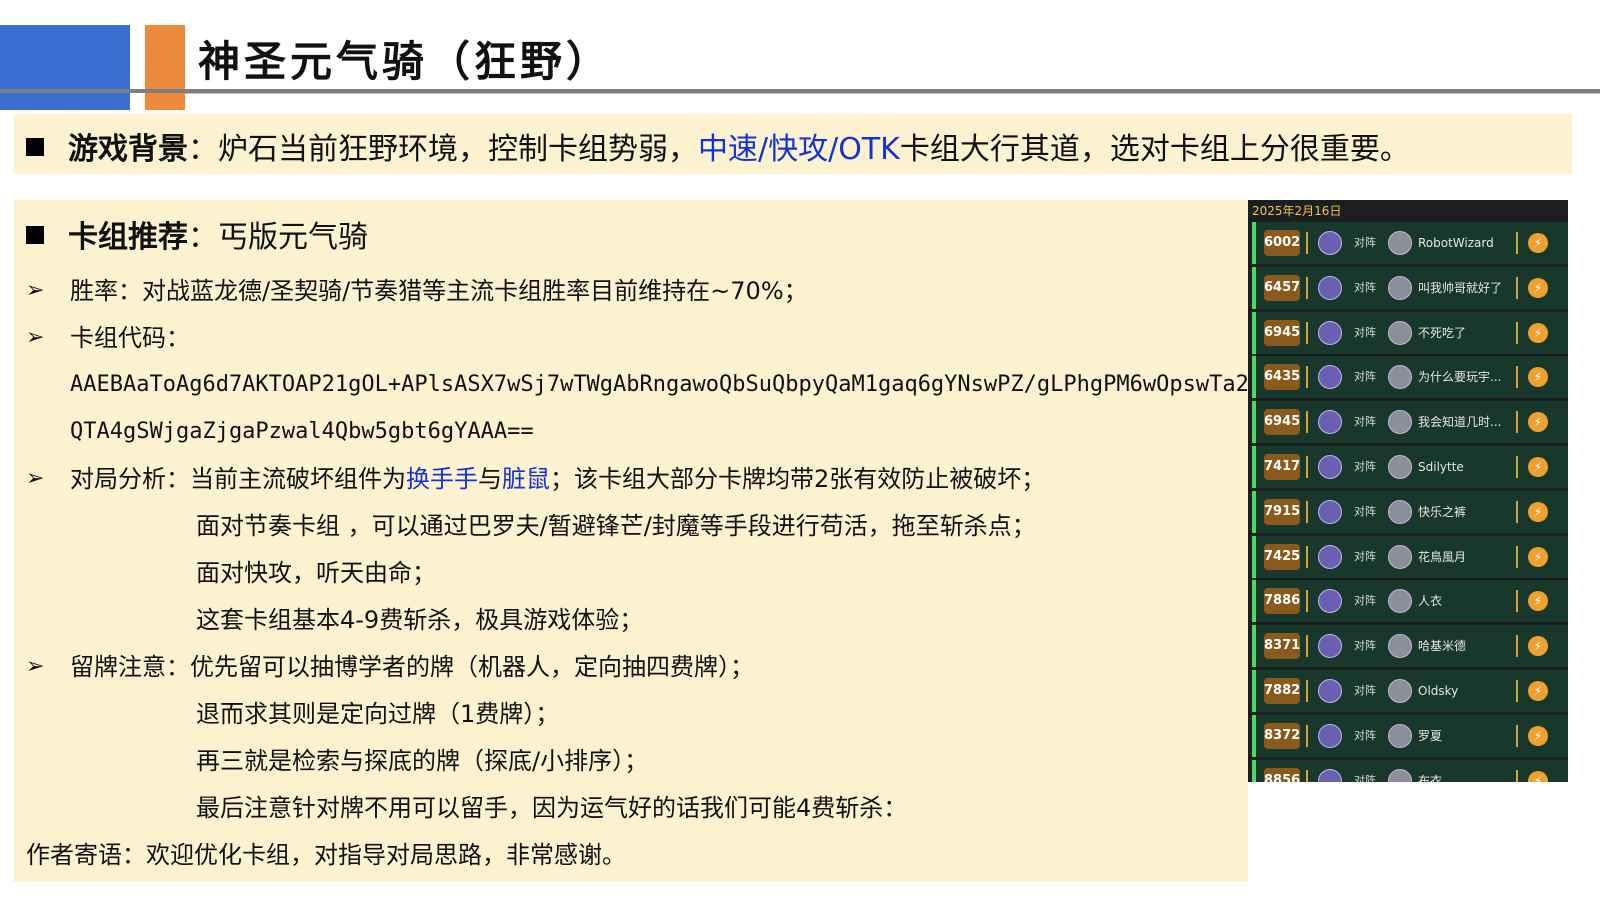  Describe the element at coordinates (1410, 332) in the screenshot. I see `match-row: 6945 对阵 不死吃了 ⚡` at that location.